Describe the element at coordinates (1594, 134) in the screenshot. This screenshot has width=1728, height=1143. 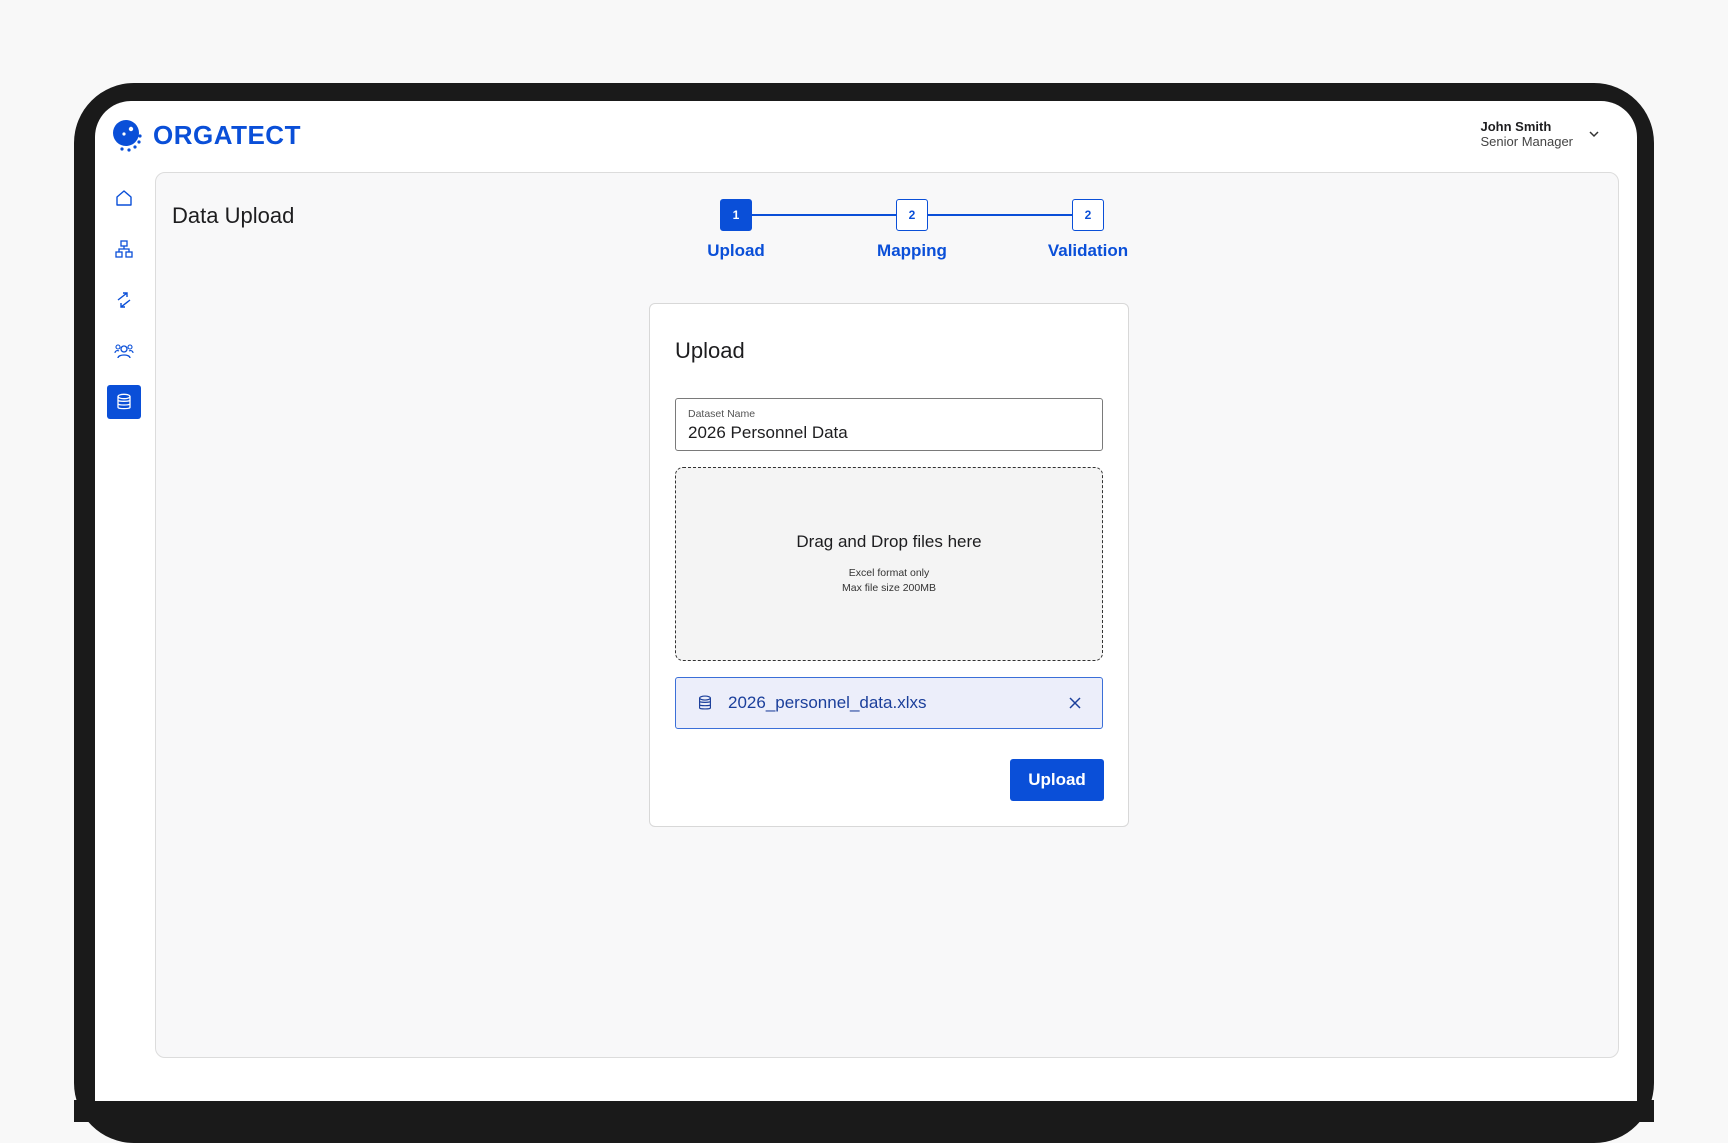
I see `chevron-down-icon` at that location.